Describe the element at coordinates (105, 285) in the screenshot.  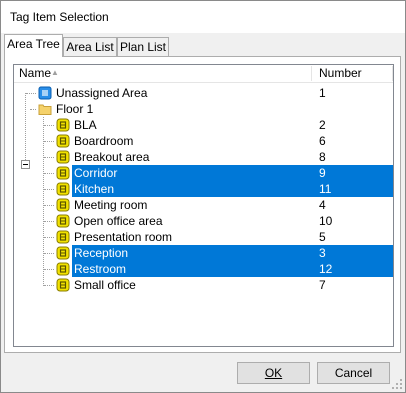
I see `tree-item-label: Small office` at that location.